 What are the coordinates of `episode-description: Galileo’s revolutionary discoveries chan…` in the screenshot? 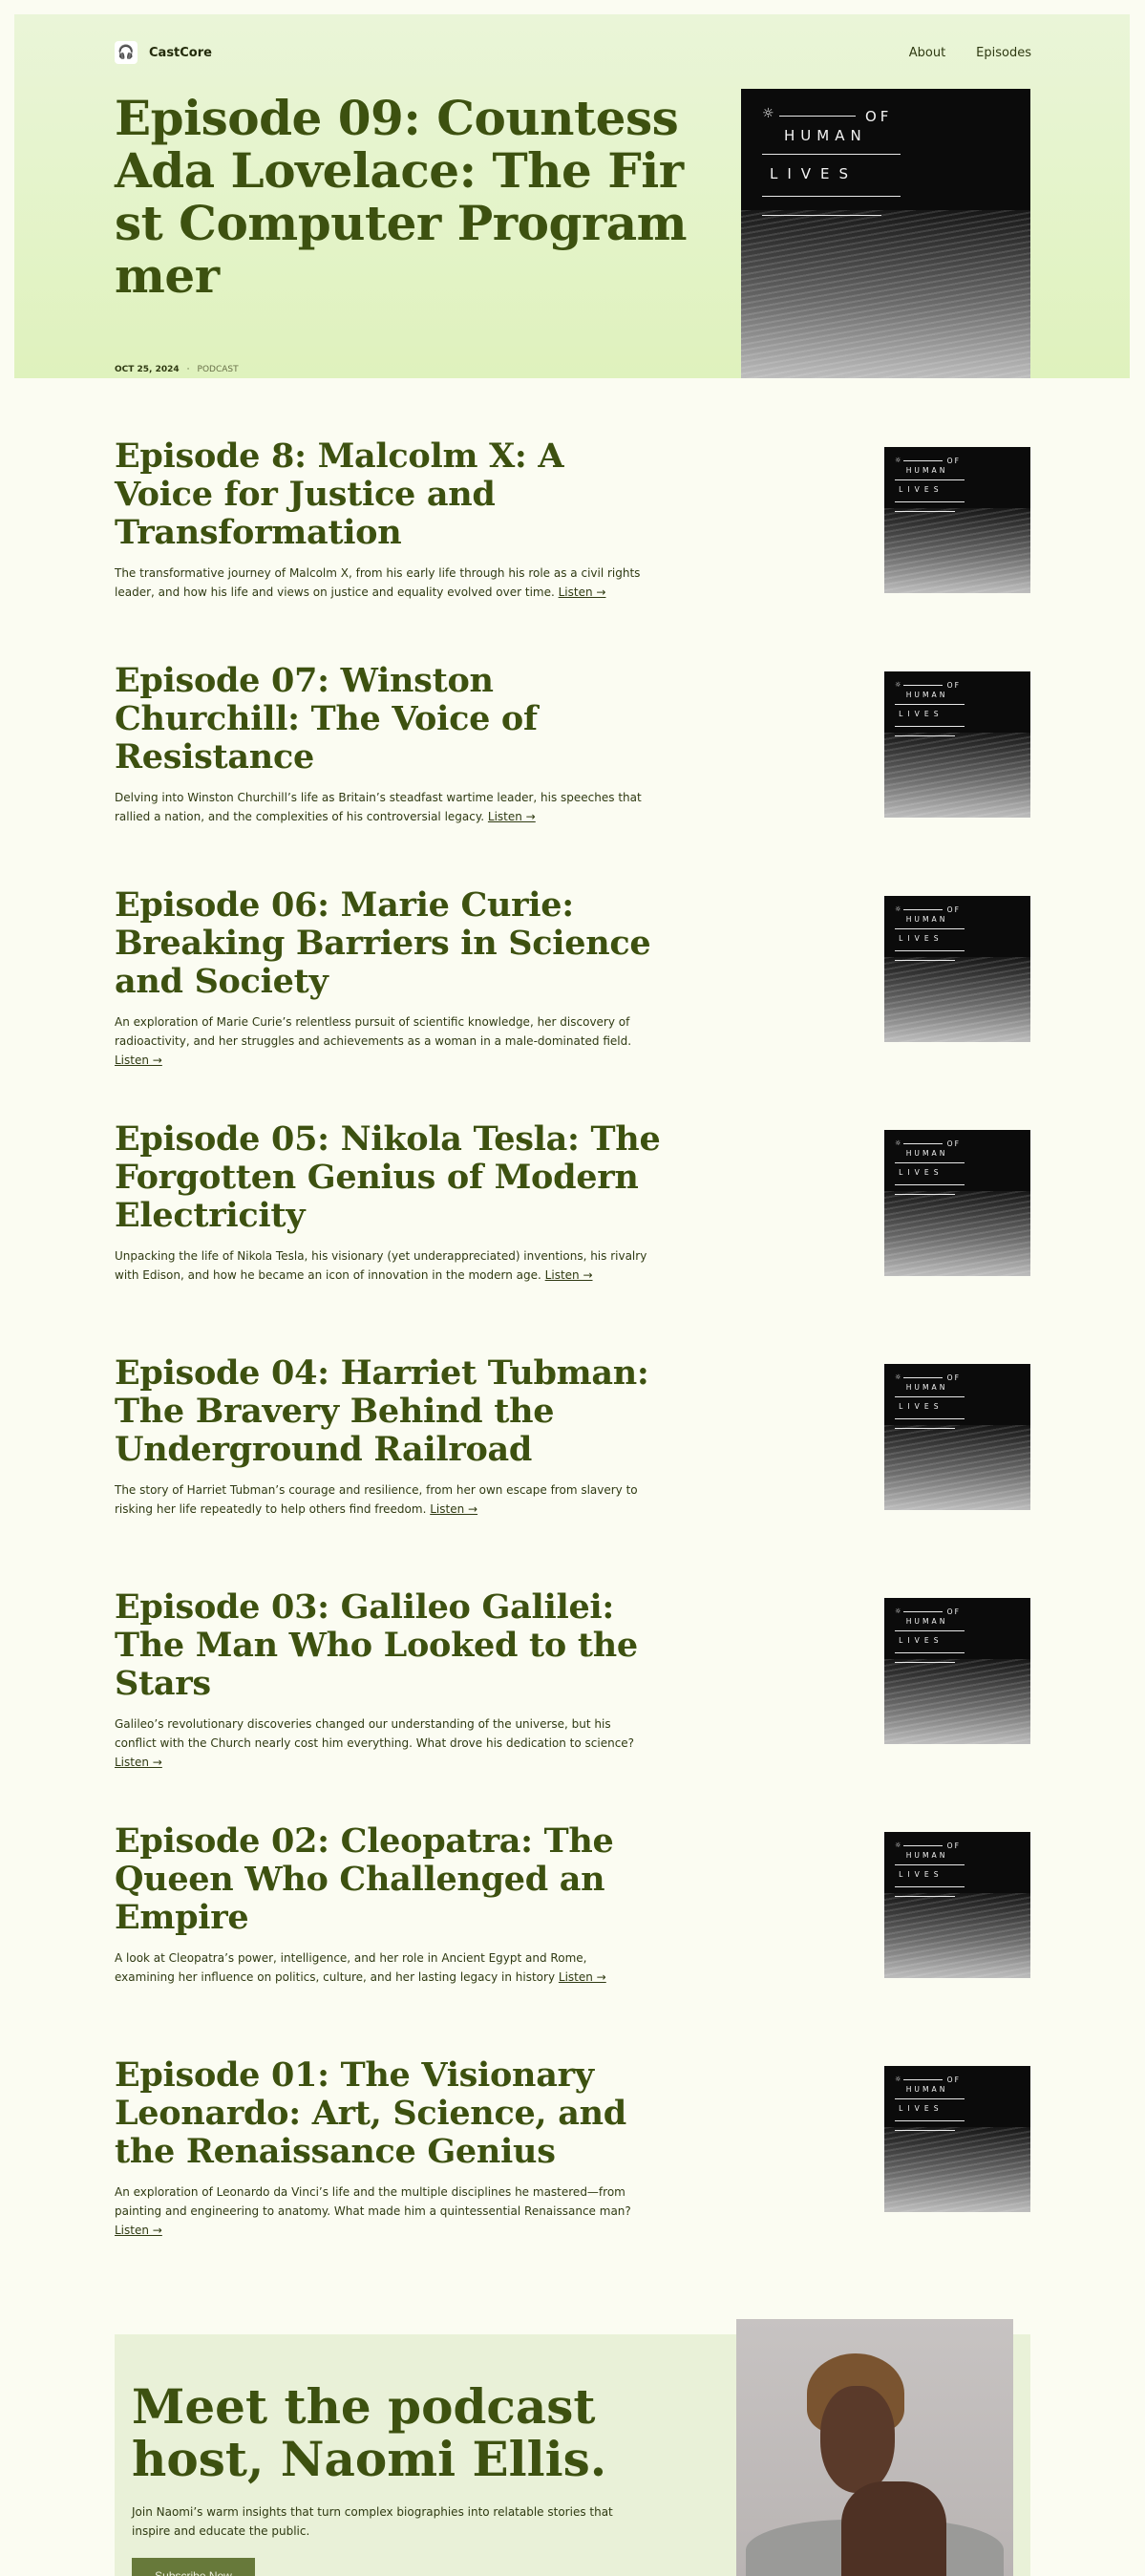 It's located at (382, 1743).